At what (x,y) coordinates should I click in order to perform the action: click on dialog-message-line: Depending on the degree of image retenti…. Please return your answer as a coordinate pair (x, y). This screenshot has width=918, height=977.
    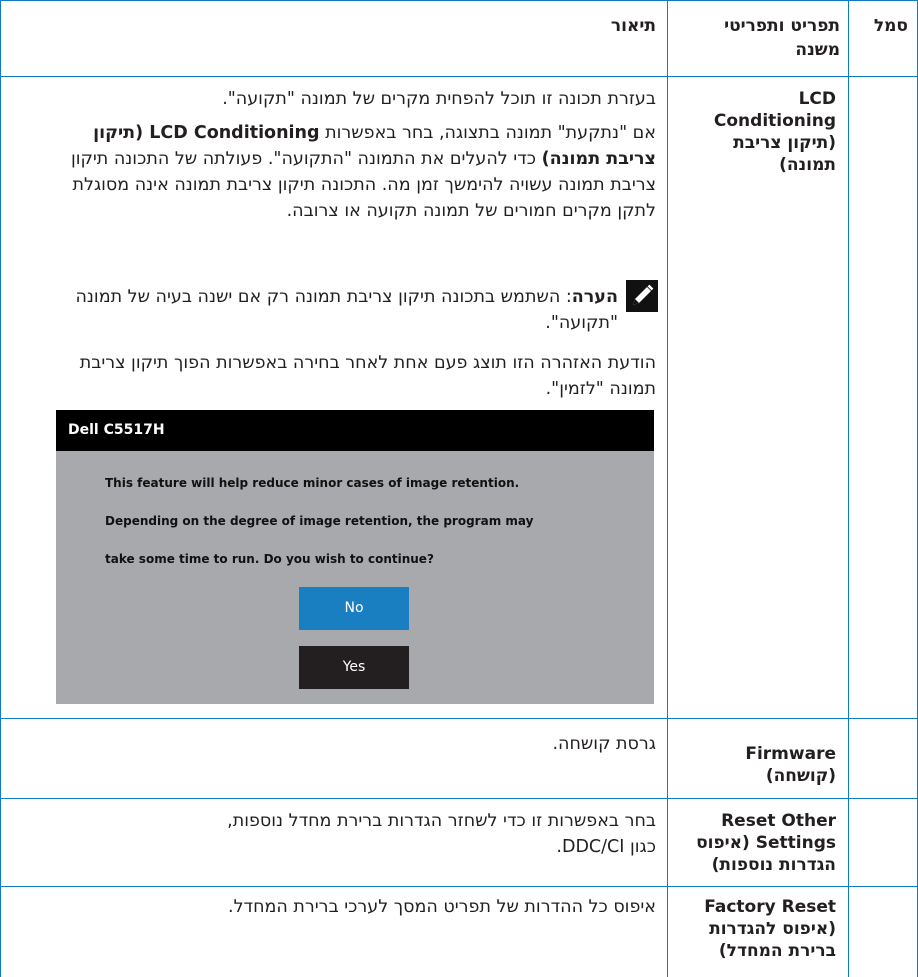
    Looking at the image, I should click on (319, 521).